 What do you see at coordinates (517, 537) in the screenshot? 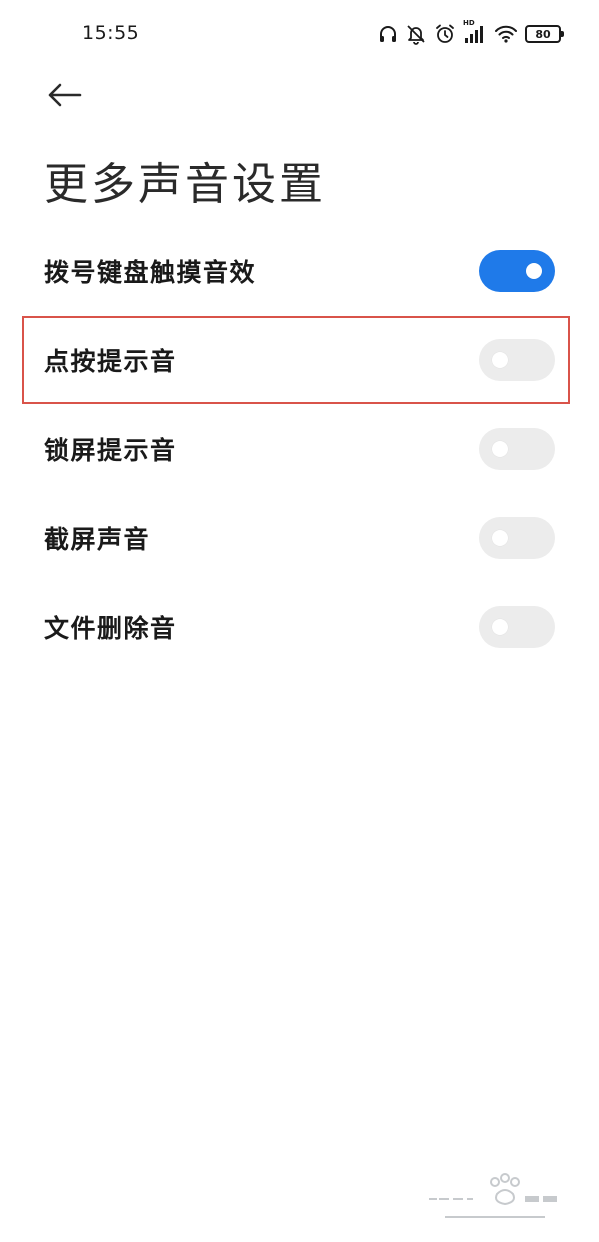
I see `screenshot-sound-toggle` at bounding box center [517, 537].